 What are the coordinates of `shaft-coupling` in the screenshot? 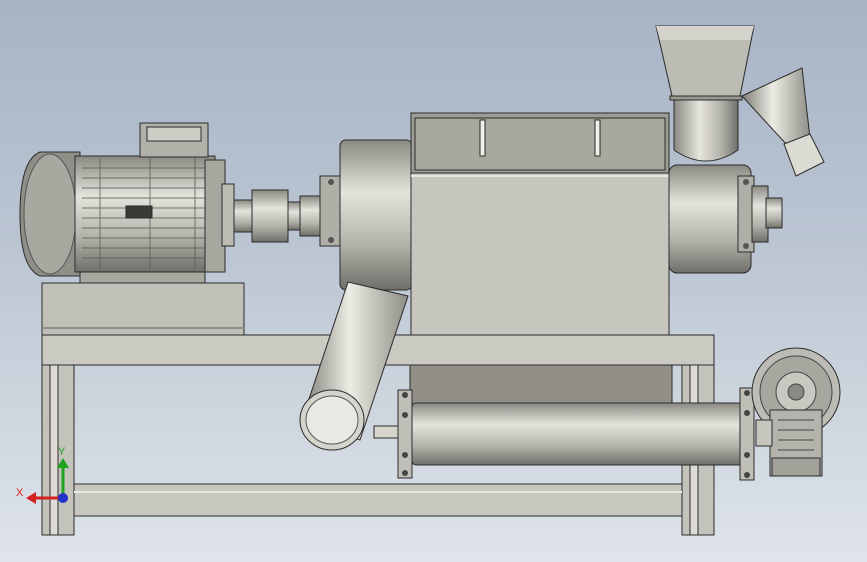 It's located at (279, 216).